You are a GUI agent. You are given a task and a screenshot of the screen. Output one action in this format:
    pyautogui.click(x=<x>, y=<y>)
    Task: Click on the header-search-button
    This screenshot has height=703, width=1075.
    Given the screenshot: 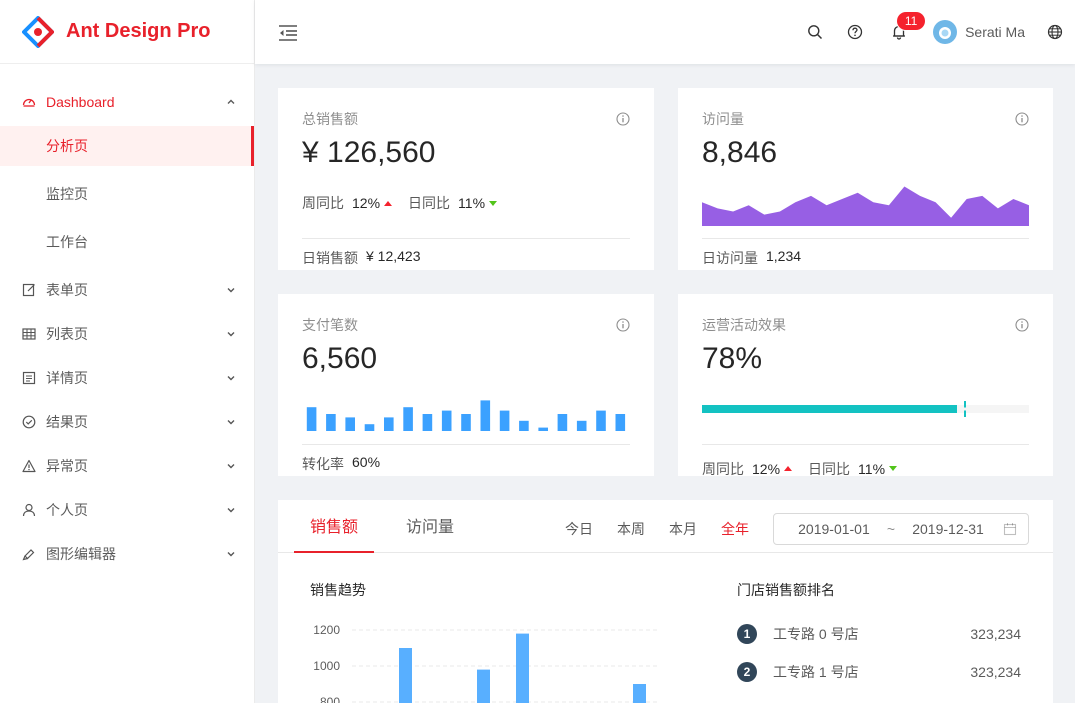 What is the action you would take?
    pyautogui.click(x=815, y=32)
    